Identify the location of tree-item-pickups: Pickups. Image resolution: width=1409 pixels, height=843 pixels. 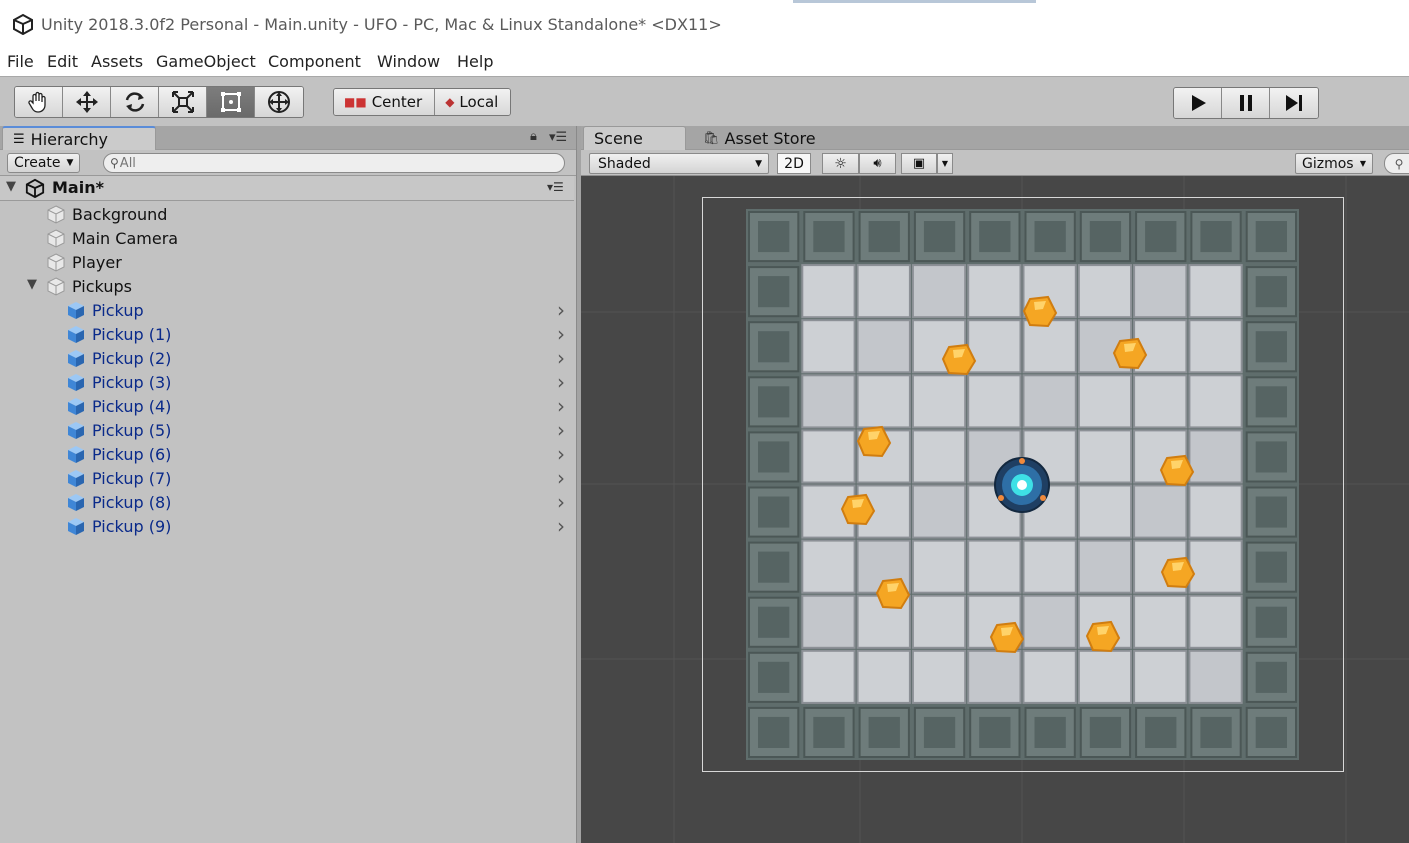
(89, 286).